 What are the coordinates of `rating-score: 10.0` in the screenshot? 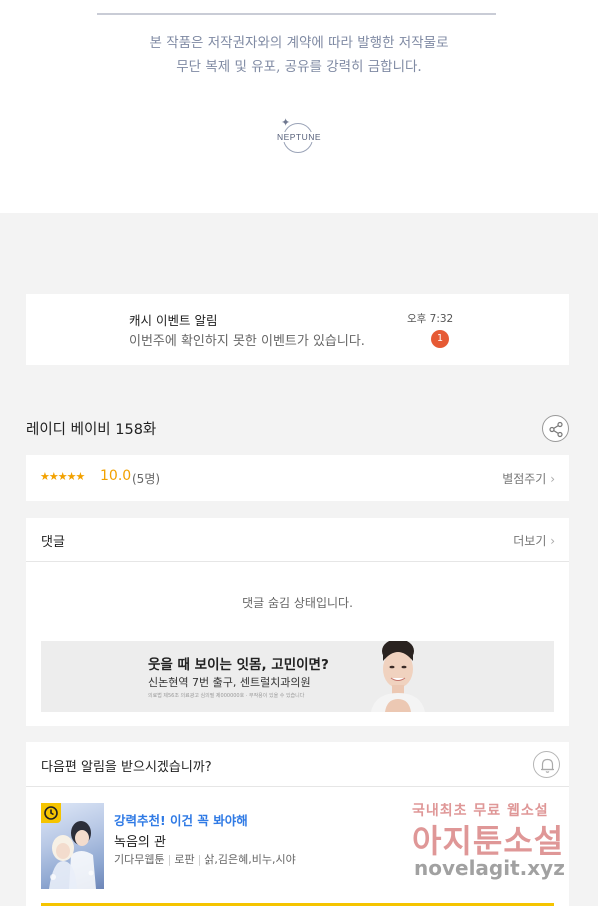 It's located at (116, 476).